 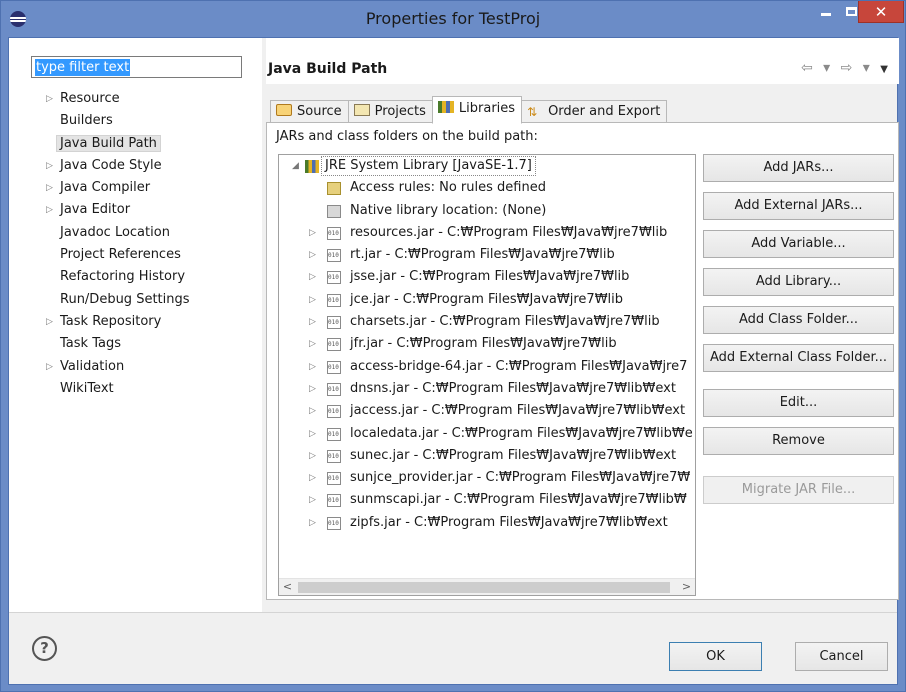 I want to click on maximize-icon, so click(x=851, y=11).